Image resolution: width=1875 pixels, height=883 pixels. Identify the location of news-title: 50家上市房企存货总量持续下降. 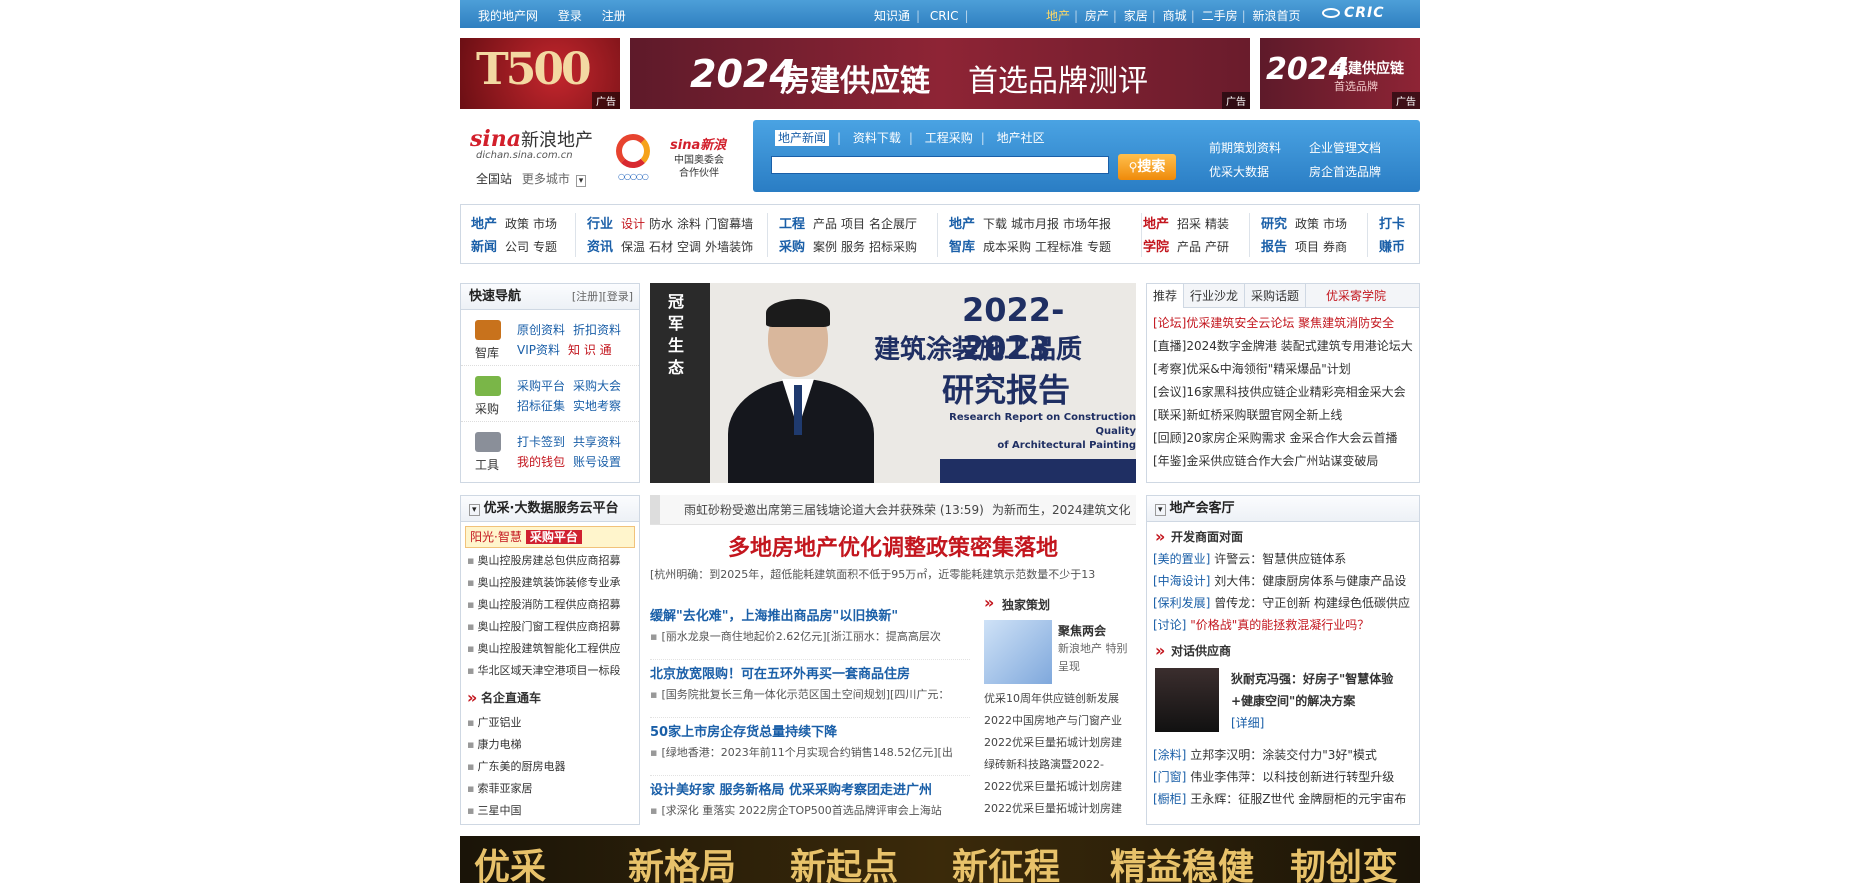
(810, 733).